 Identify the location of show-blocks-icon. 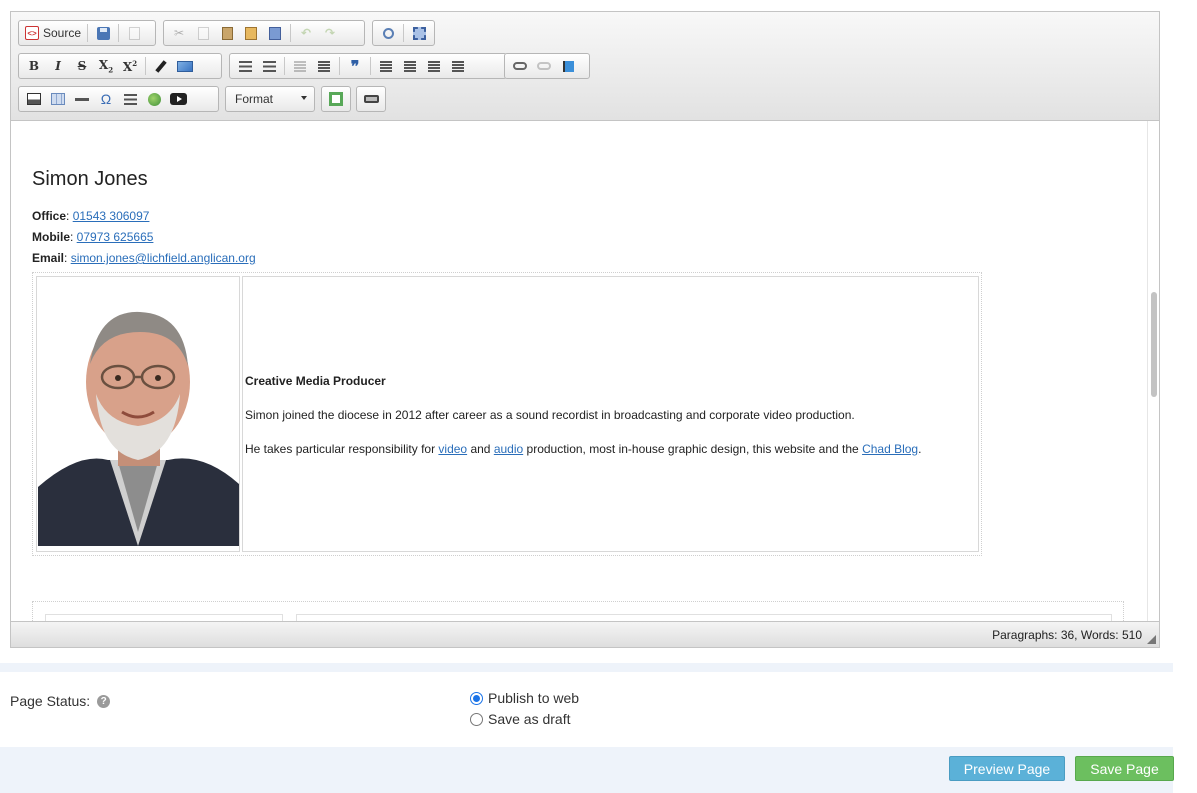
(371, 99).